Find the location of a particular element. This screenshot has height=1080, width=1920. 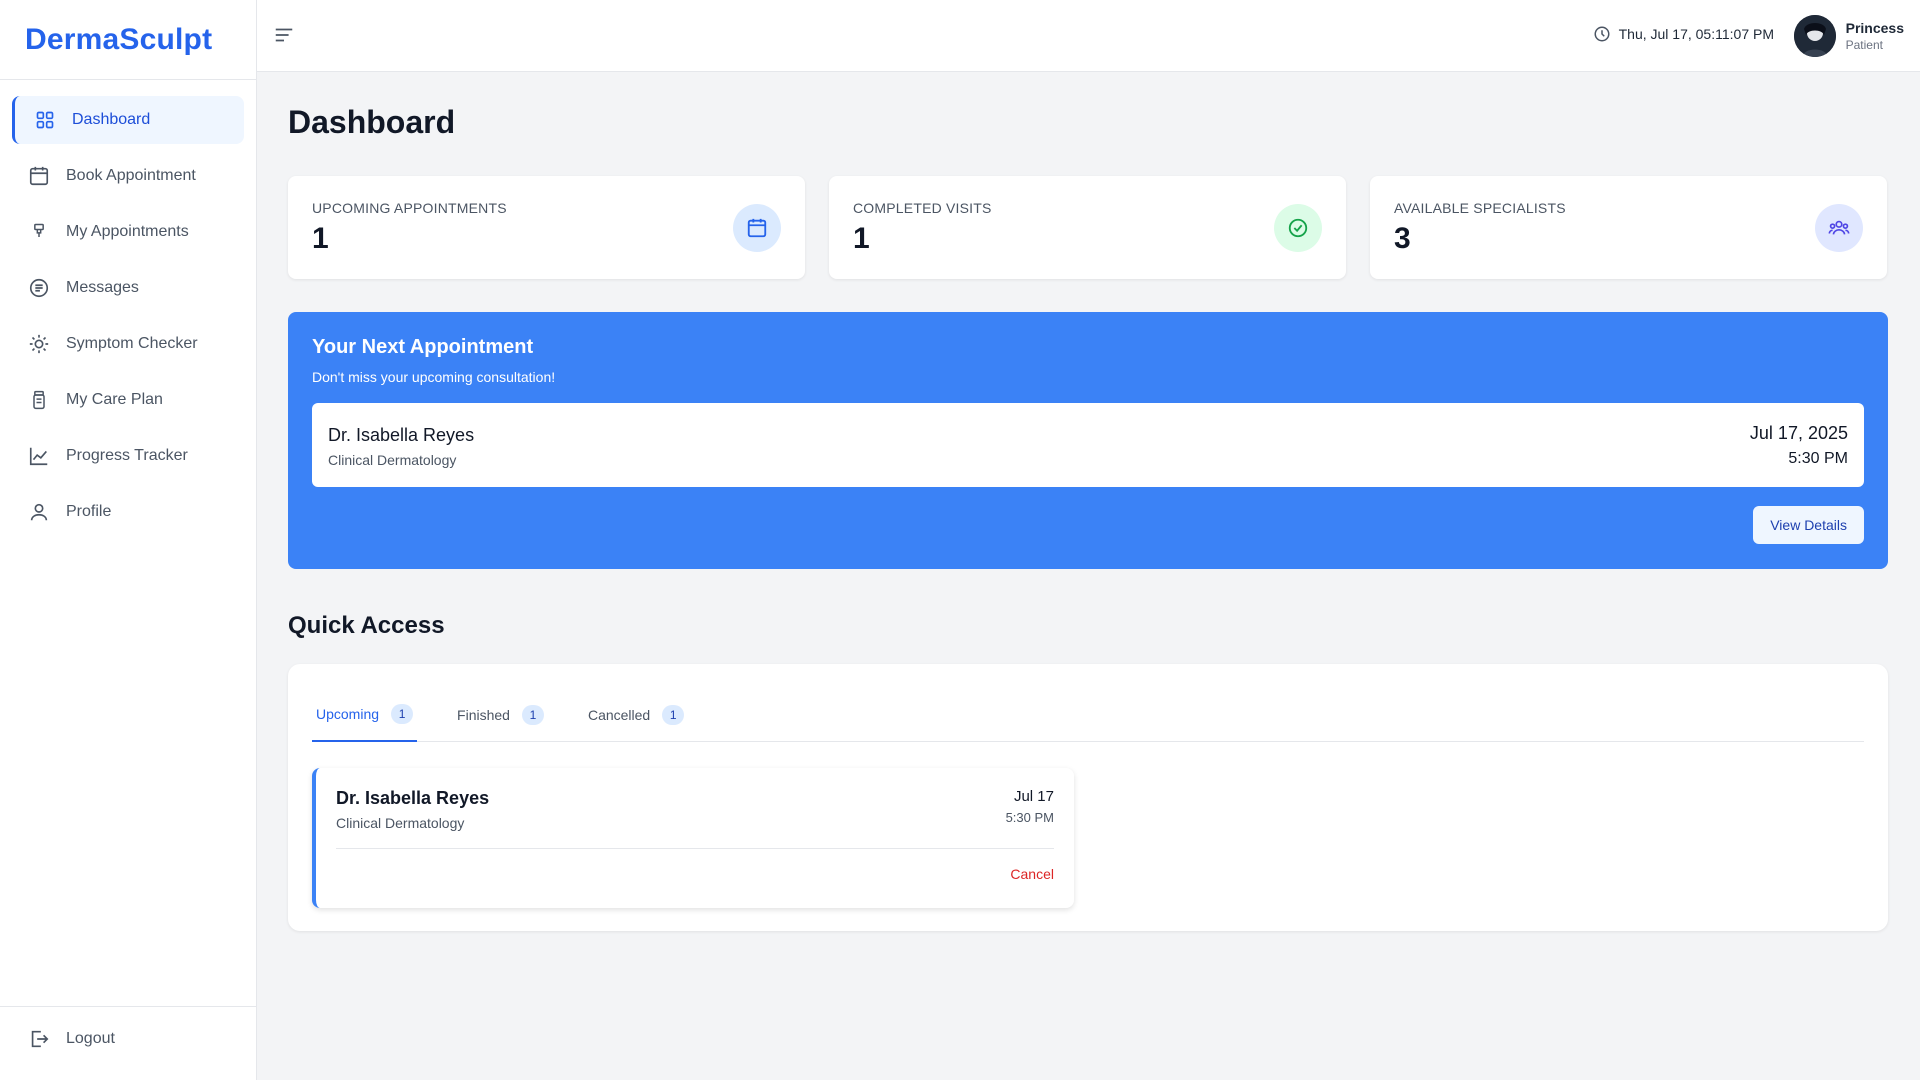

sidebar-item-progress-tracker: Progress Tracker is located at coordinates (128, 456).